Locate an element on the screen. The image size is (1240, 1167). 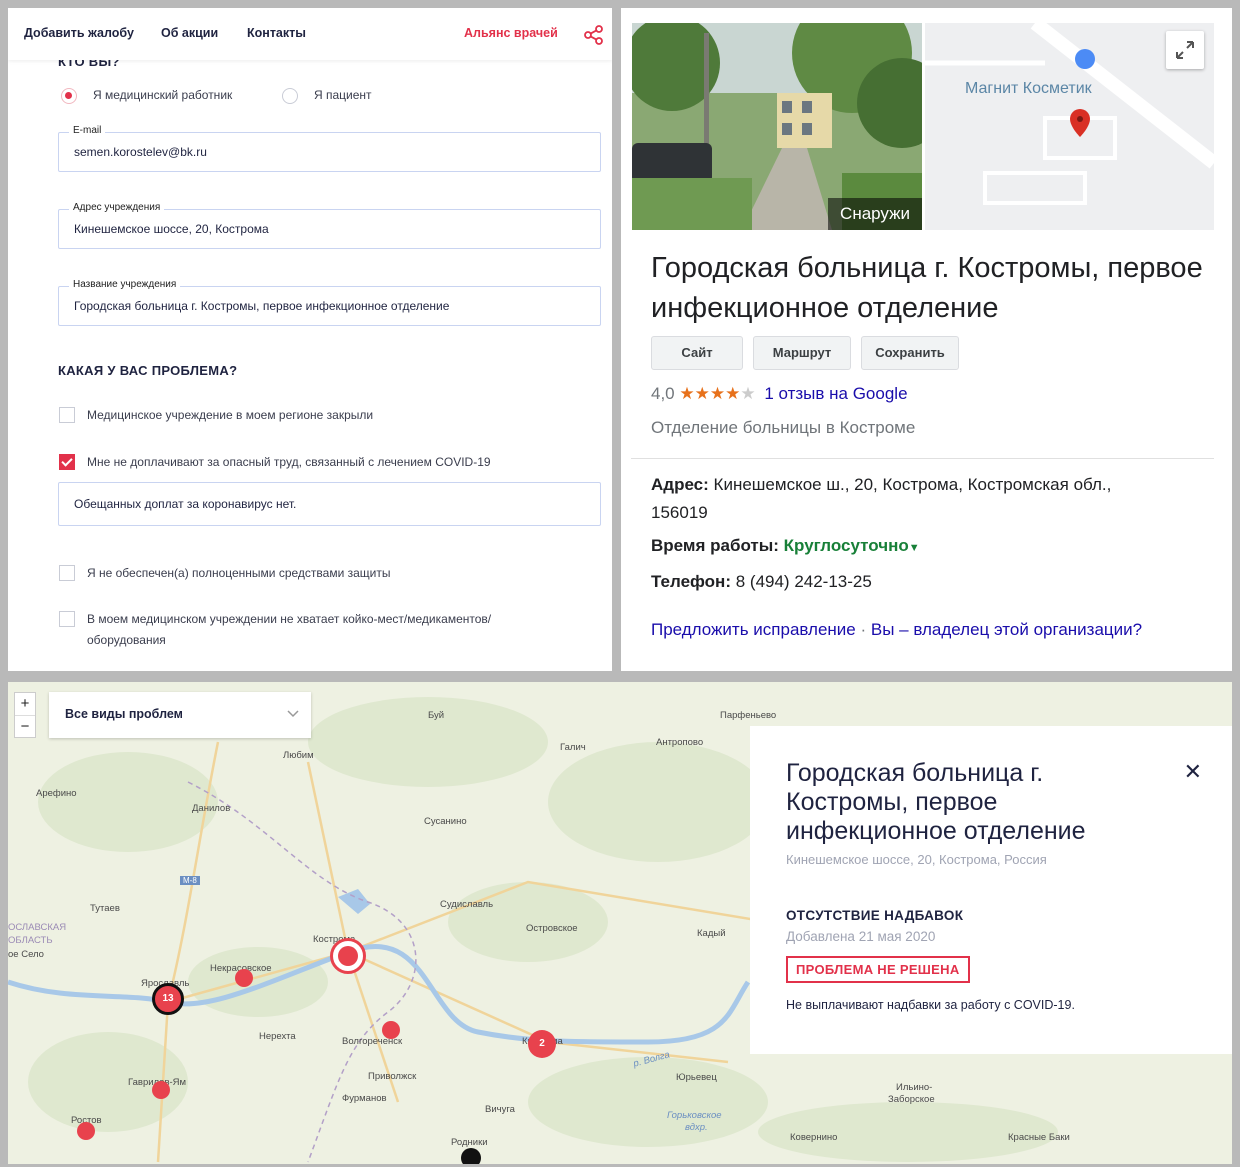
address-value-2: 156019 is located at coordinates (679, 512).